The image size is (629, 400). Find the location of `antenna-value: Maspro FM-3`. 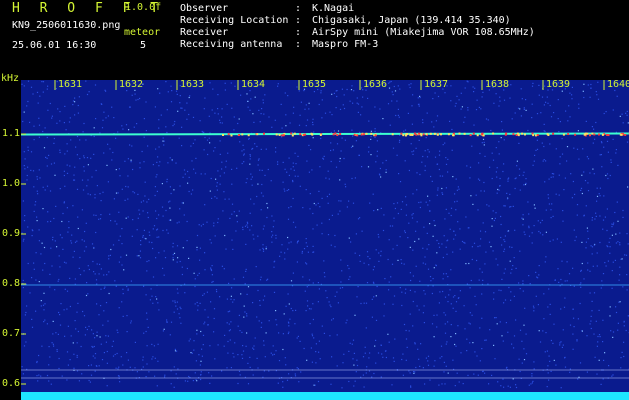

antenna-value: Maspro FM-3 is located at coordinates (345, 44).